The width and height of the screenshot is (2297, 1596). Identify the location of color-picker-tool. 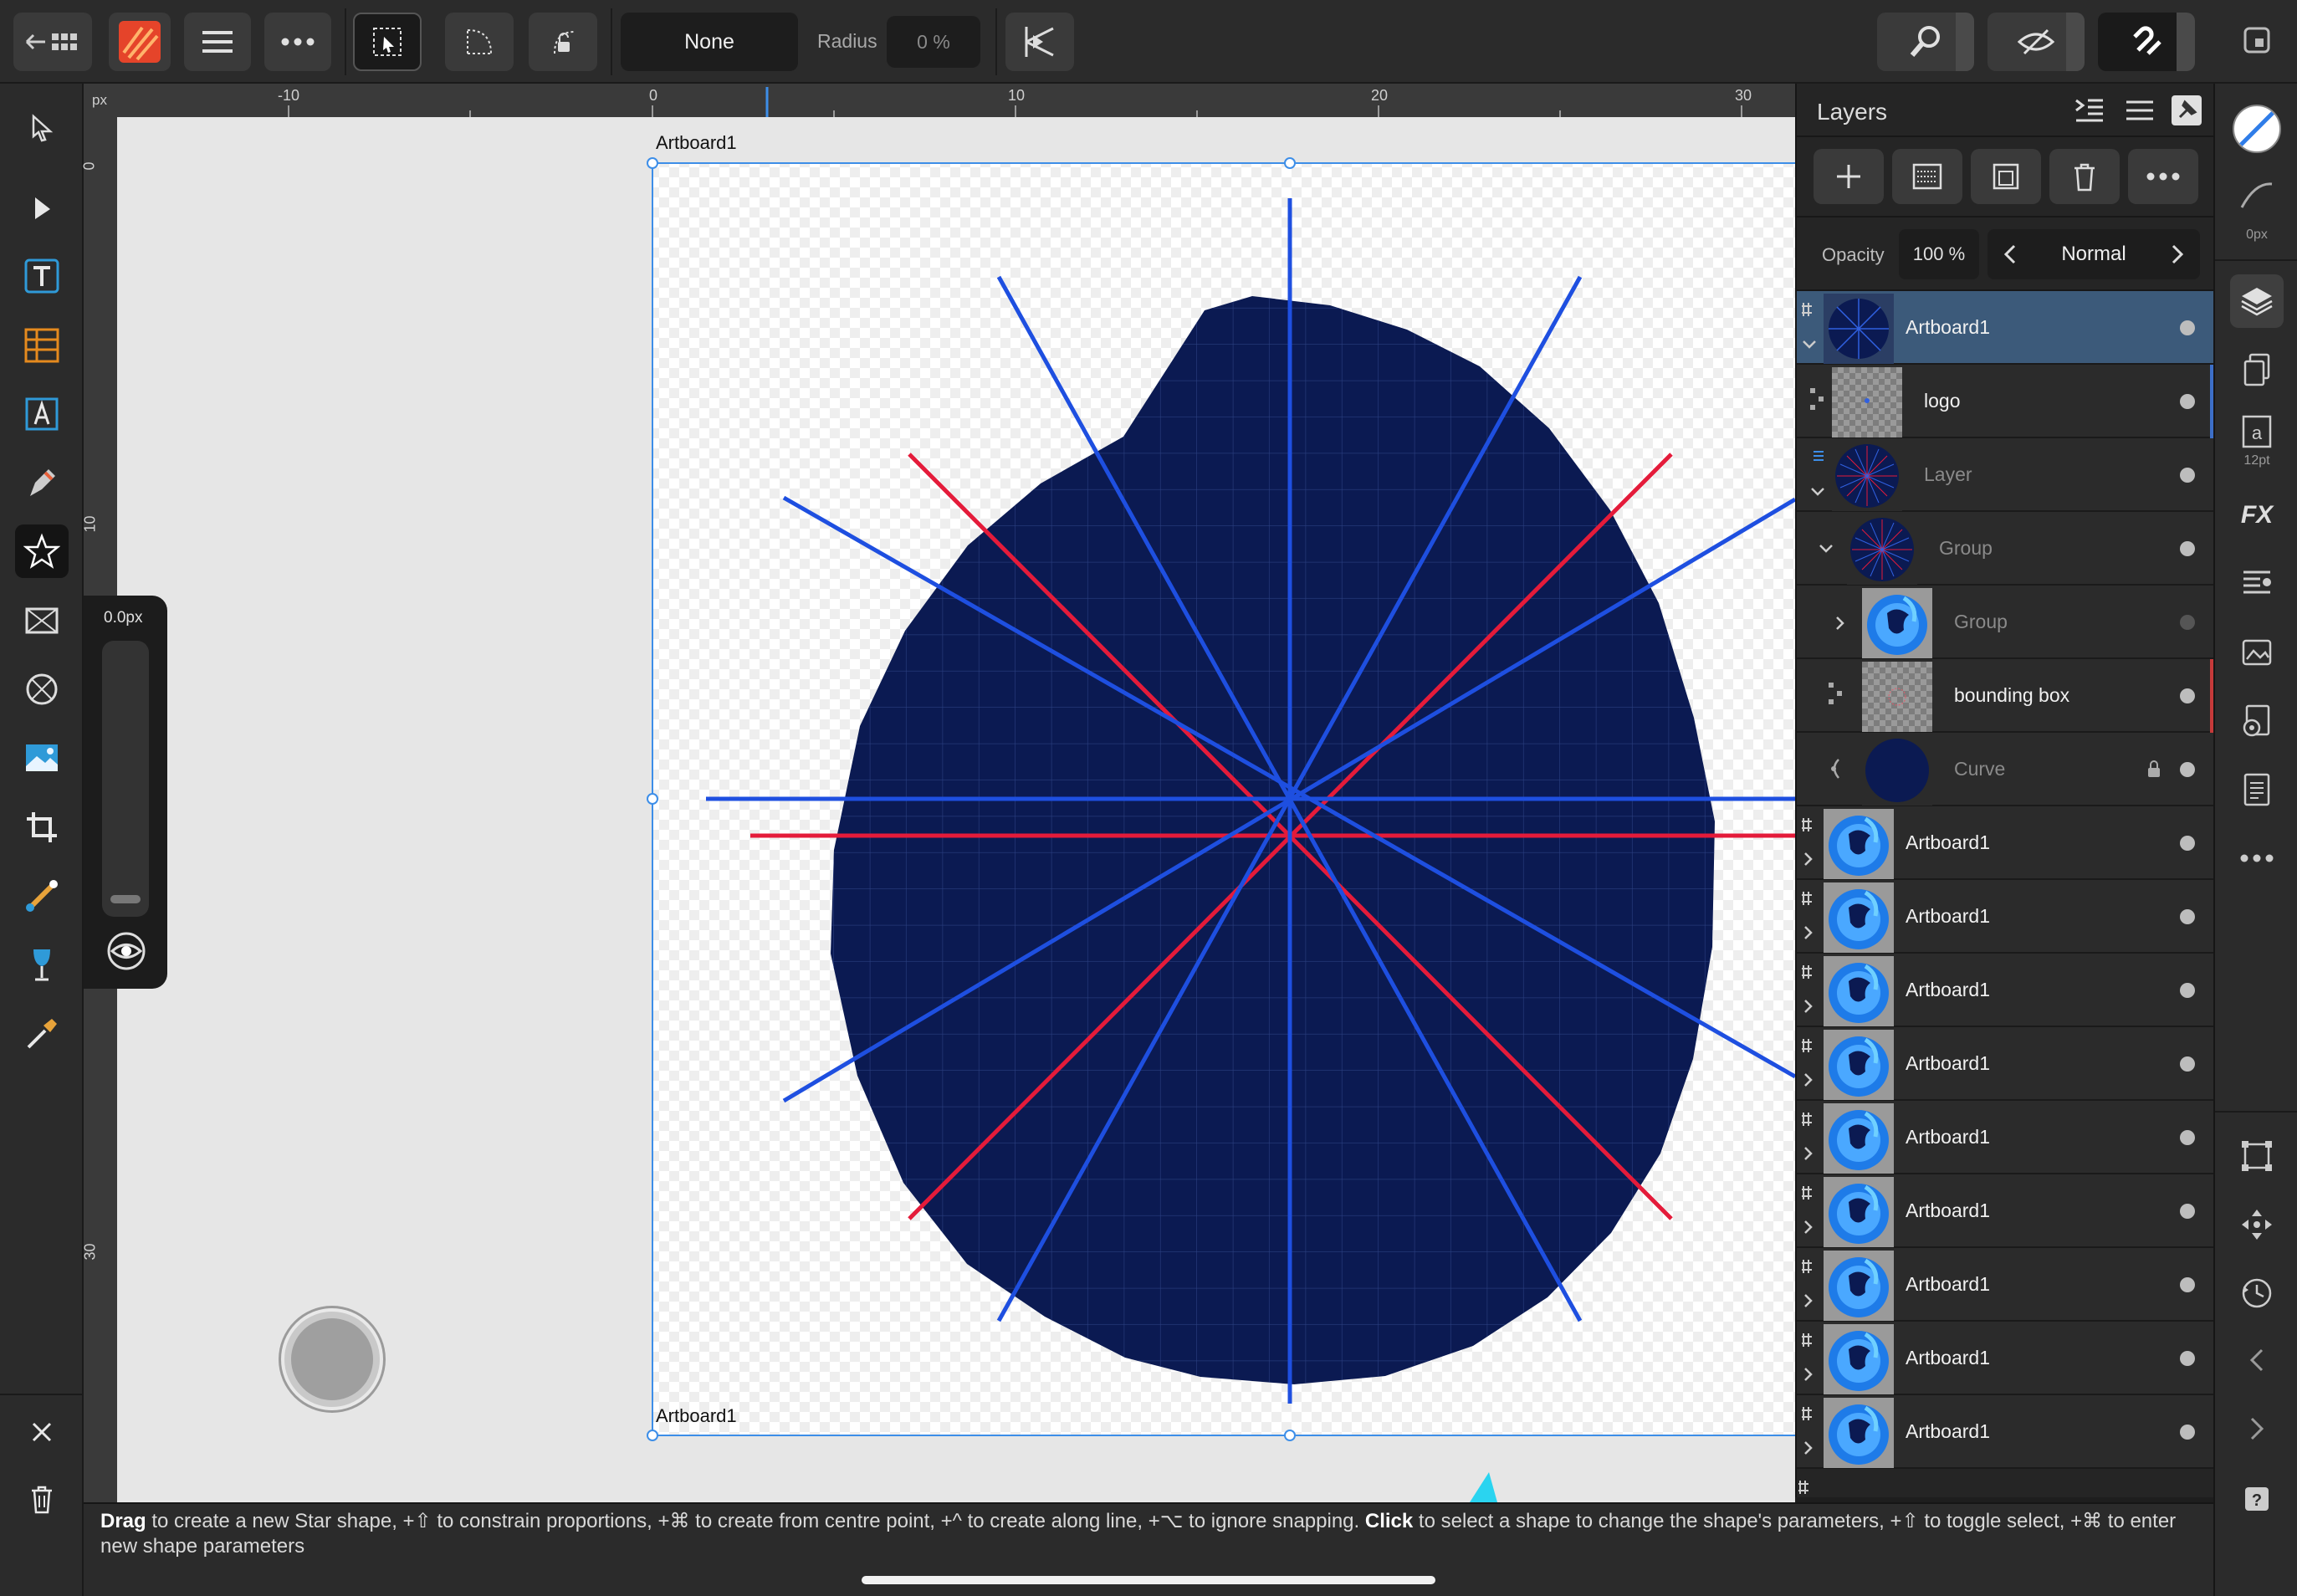
(42, 1034).